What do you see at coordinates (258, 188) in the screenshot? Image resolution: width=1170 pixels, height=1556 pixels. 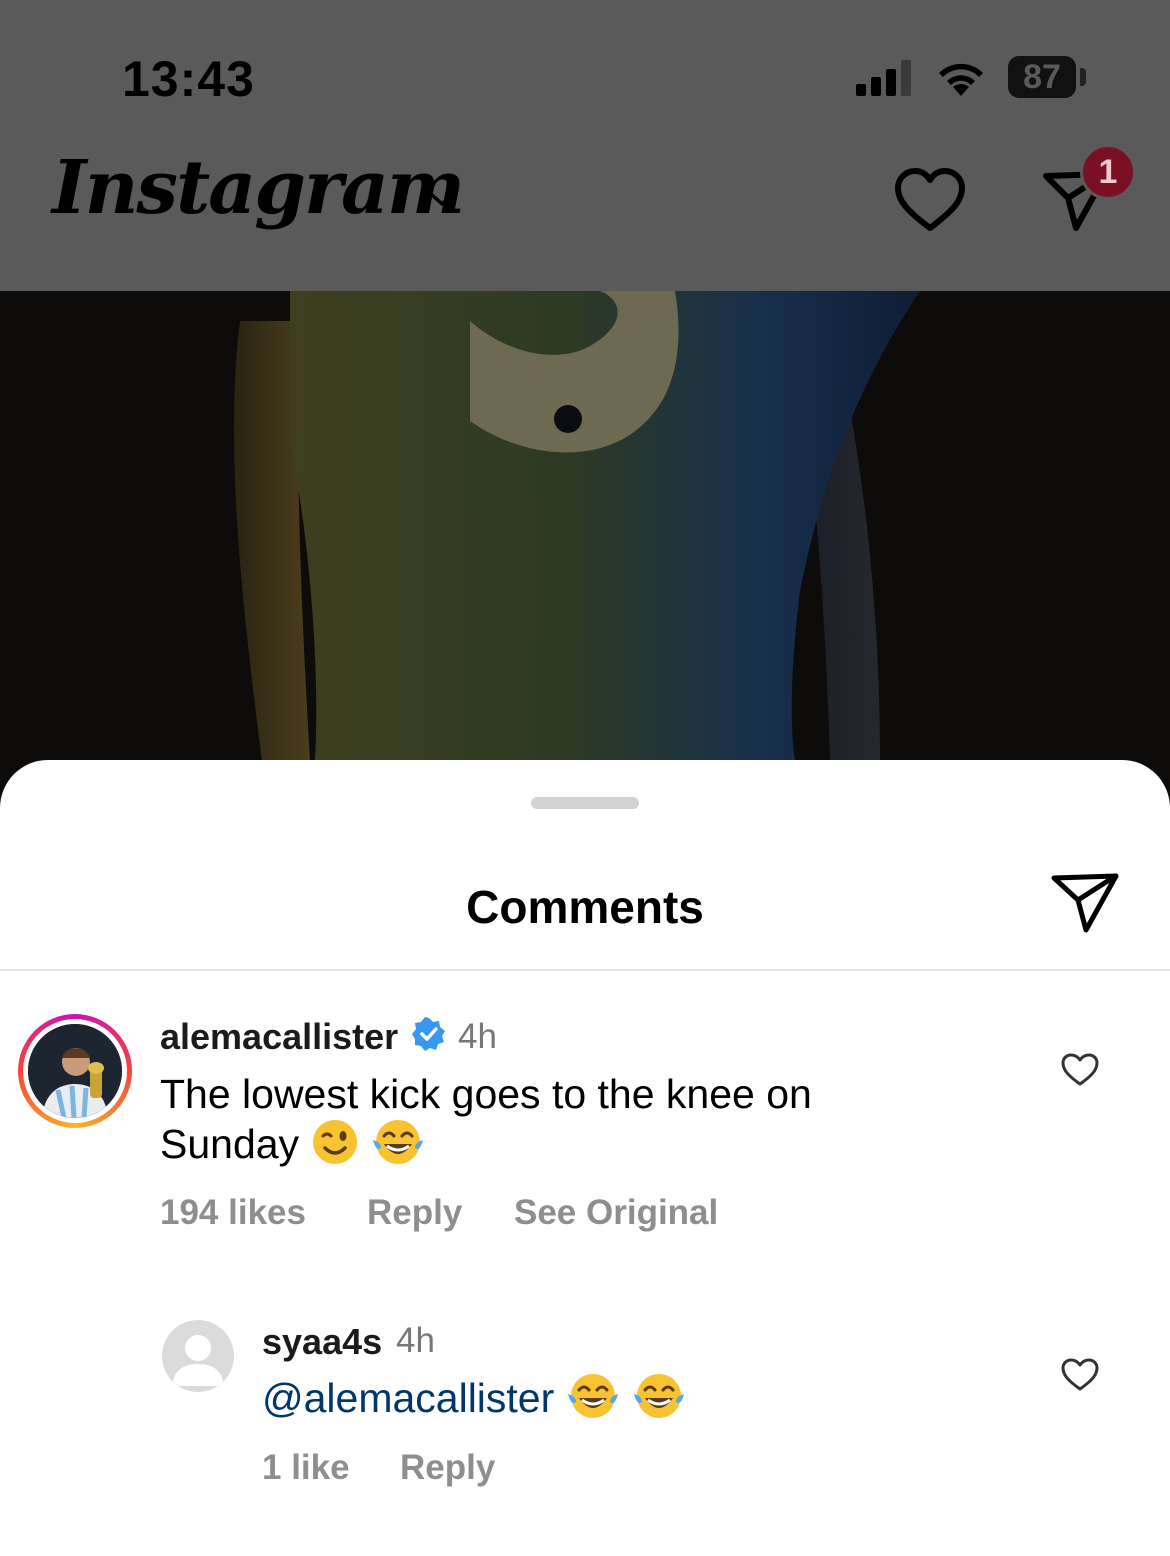 I see `instagram-logo: Instagram` at bounding box center [258, 188].